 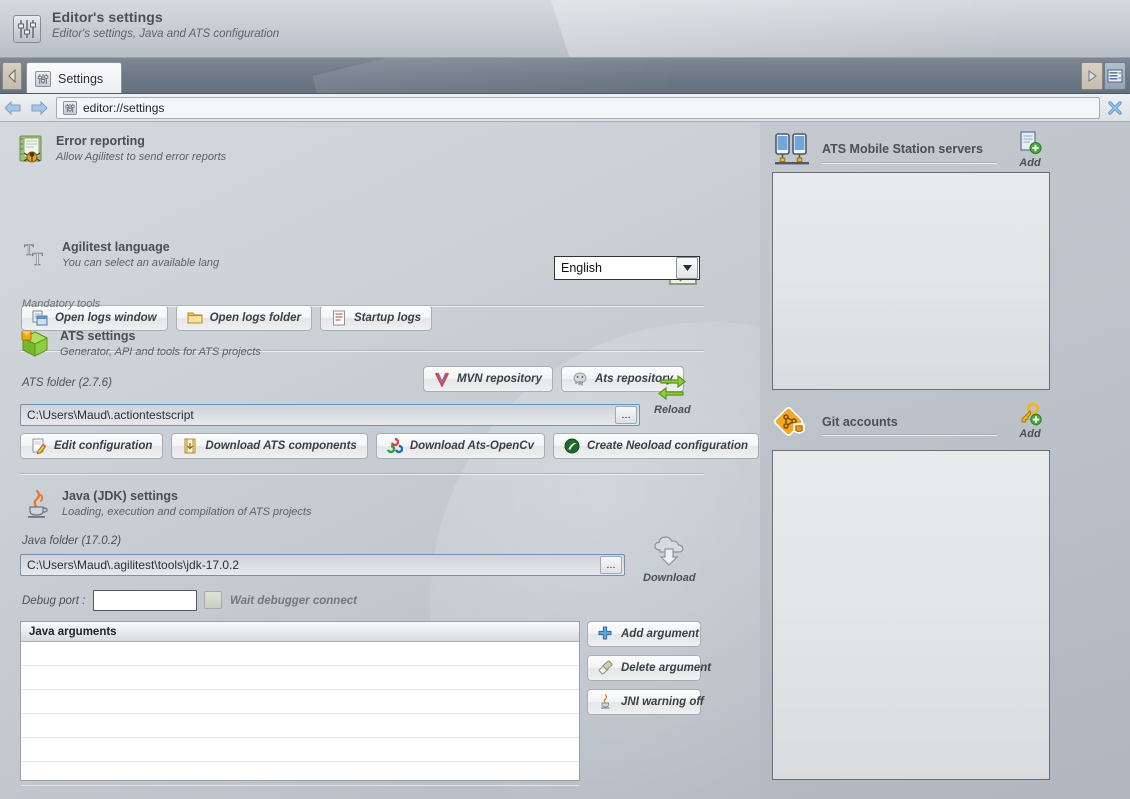 I want to click on download-ats-opencv-button: Download Ats-OpenCv, so click(x=460, y=446).